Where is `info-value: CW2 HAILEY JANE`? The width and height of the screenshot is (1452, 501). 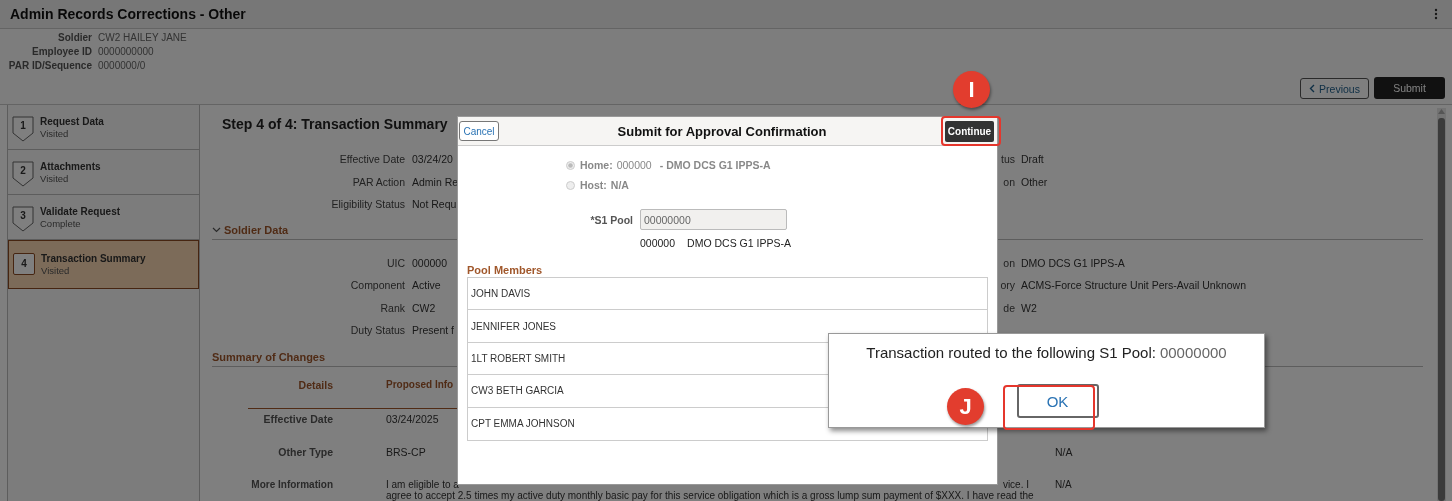 info-value: CW2 HAILEY JANE is located at coordinates (142, 38).